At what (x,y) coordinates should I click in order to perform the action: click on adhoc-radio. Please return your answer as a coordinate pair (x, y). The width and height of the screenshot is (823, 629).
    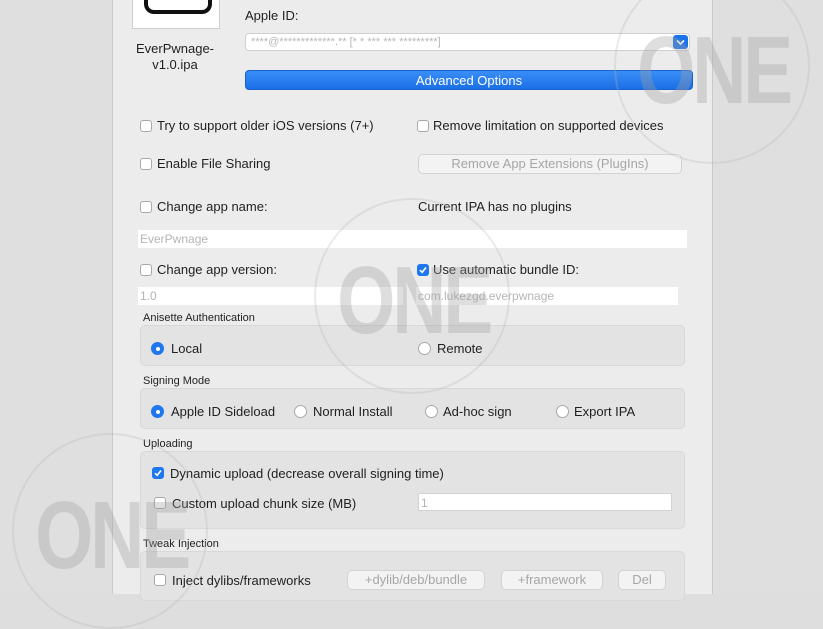
    Looking at the image, I should click on (431, 411).